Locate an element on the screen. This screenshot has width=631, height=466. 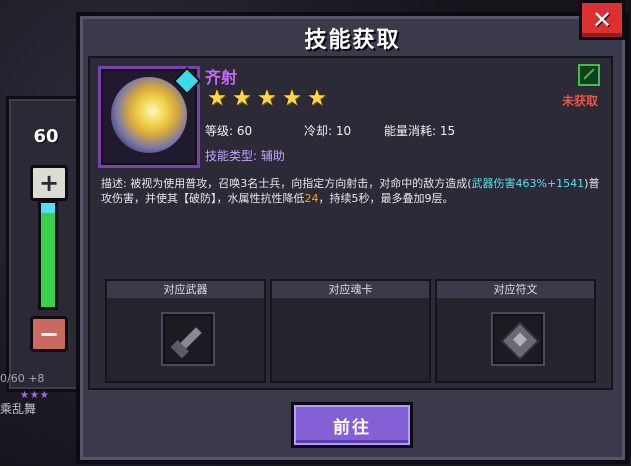
desc-part3: ，持续5秒，最多叠加9层。 is located at coordinates (386, 198).